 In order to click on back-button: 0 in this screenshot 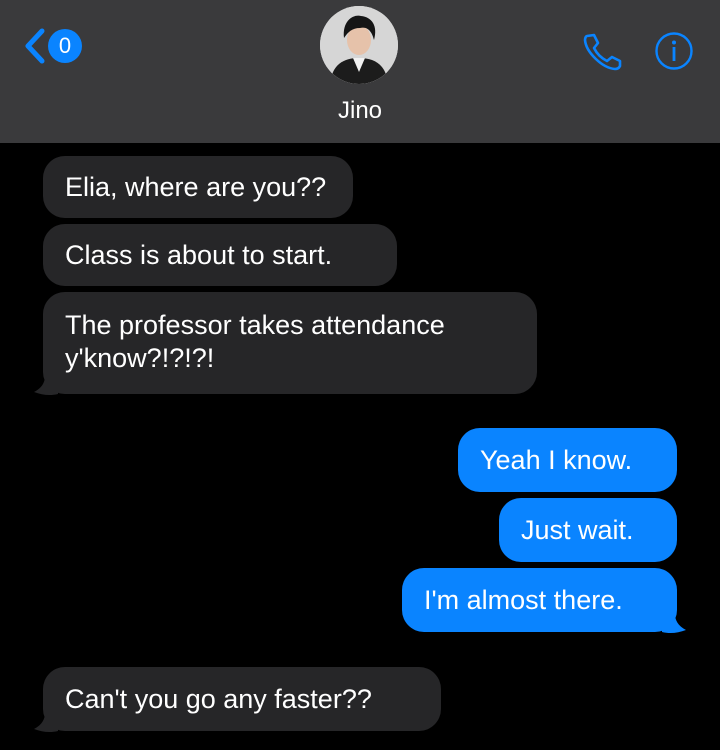, I will do `click(53, 46)`.